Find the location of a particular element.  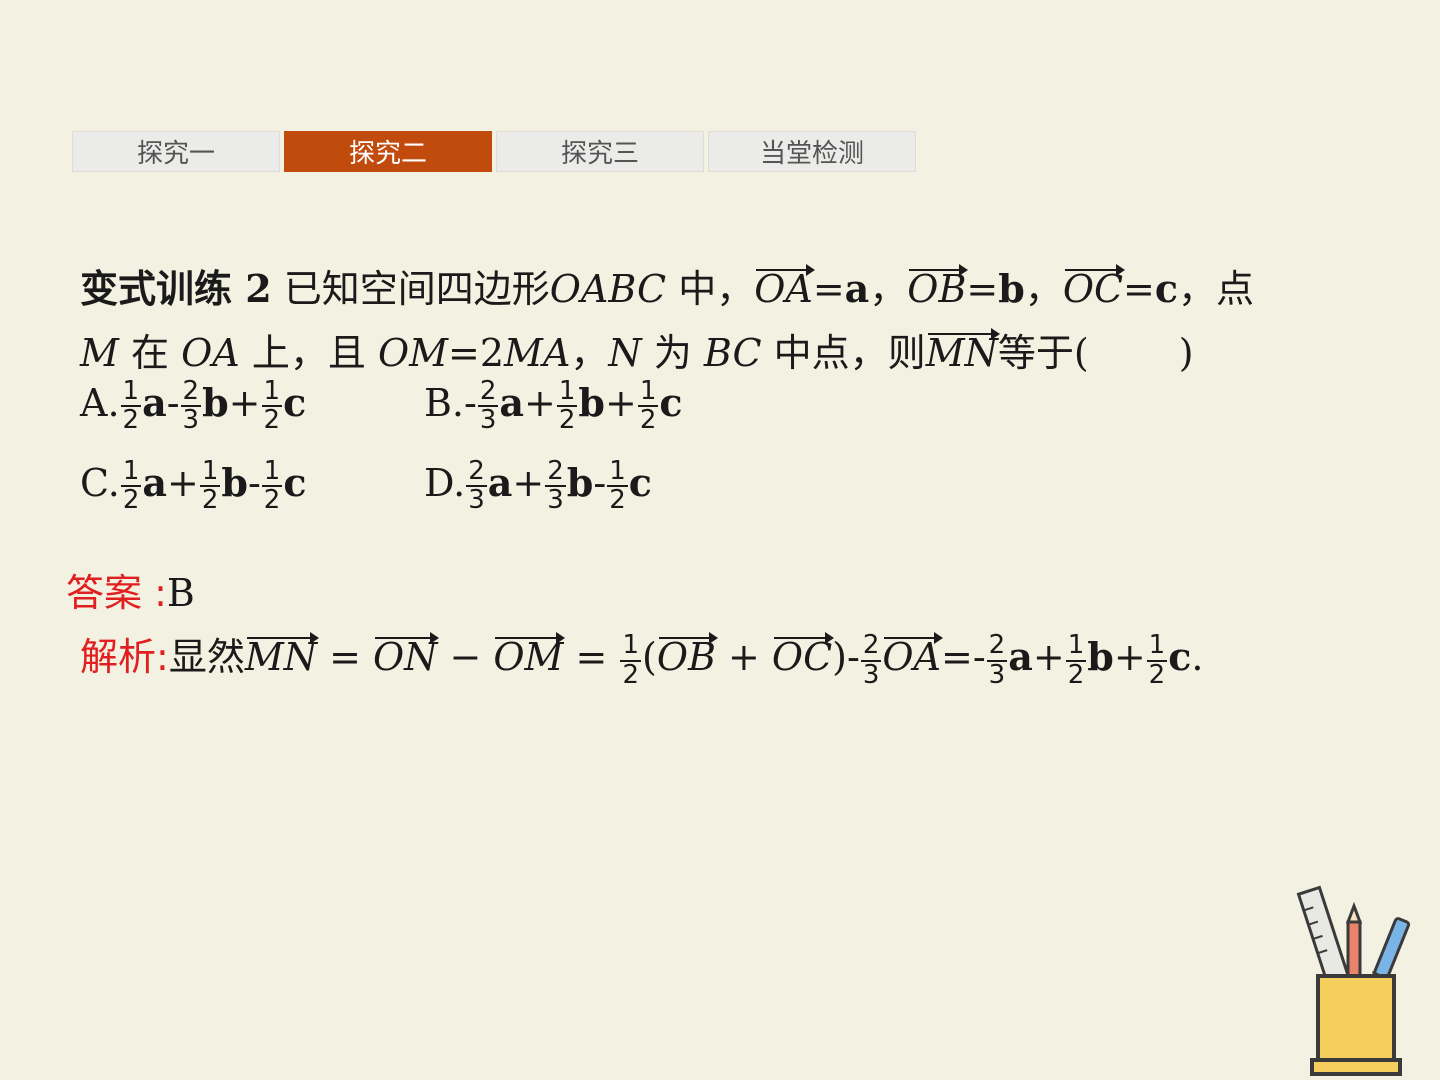

answer-label: 答案 : is located at coordinates (116, 593).